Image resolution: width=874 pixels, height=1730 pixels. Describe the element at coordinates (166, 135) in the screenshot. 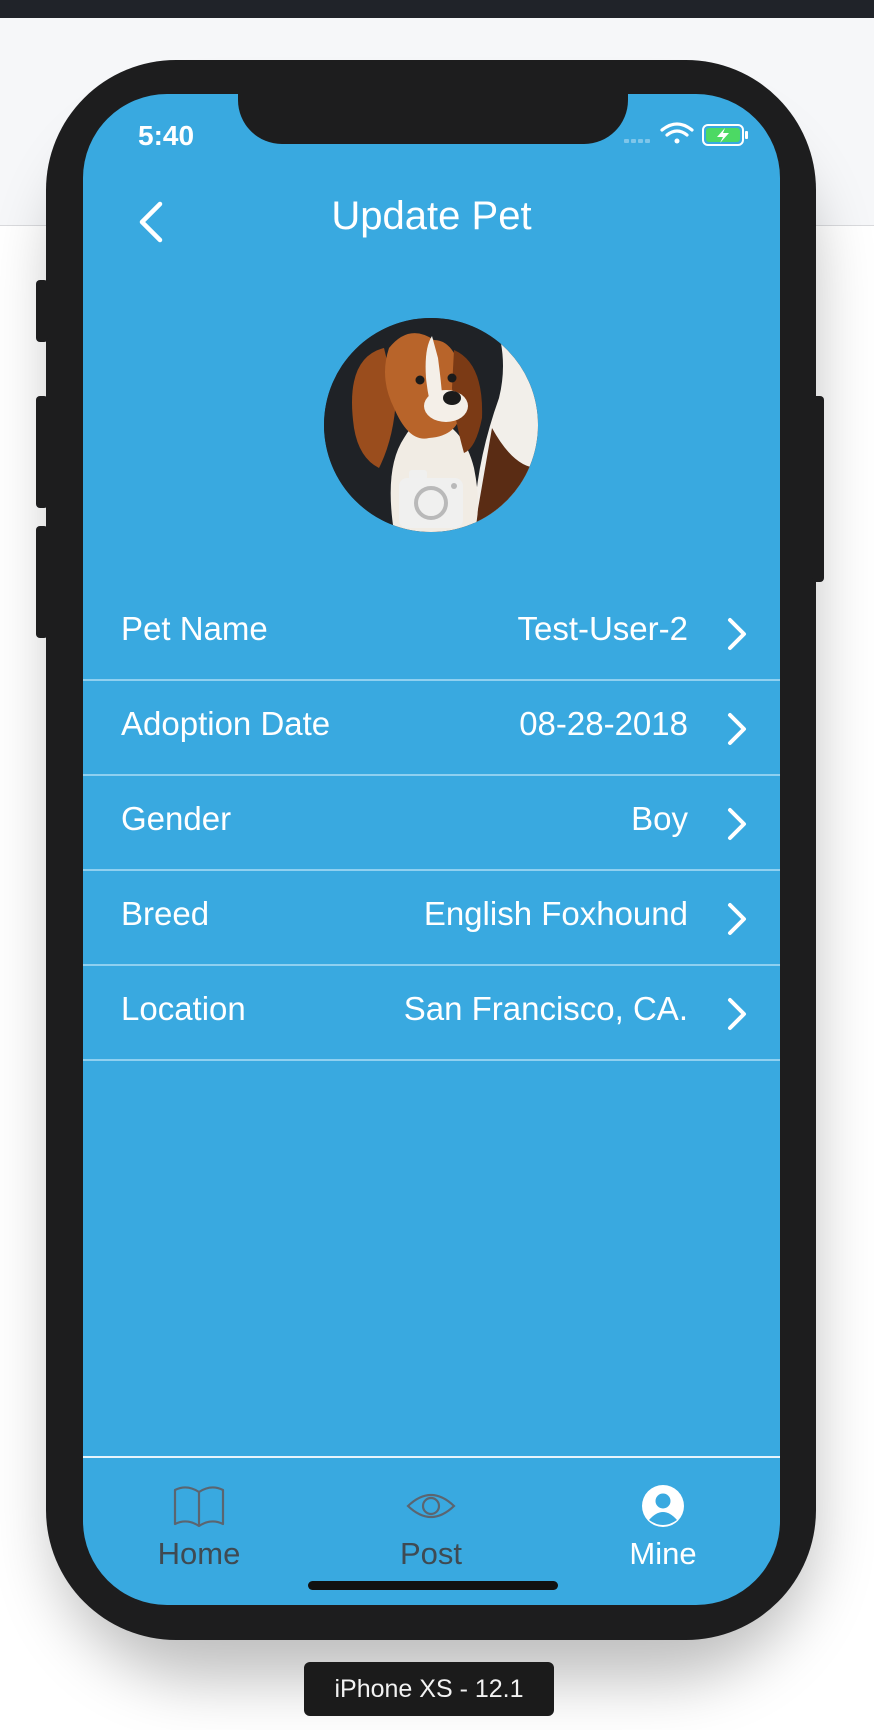

I see `status-time: 5:40` at that location.